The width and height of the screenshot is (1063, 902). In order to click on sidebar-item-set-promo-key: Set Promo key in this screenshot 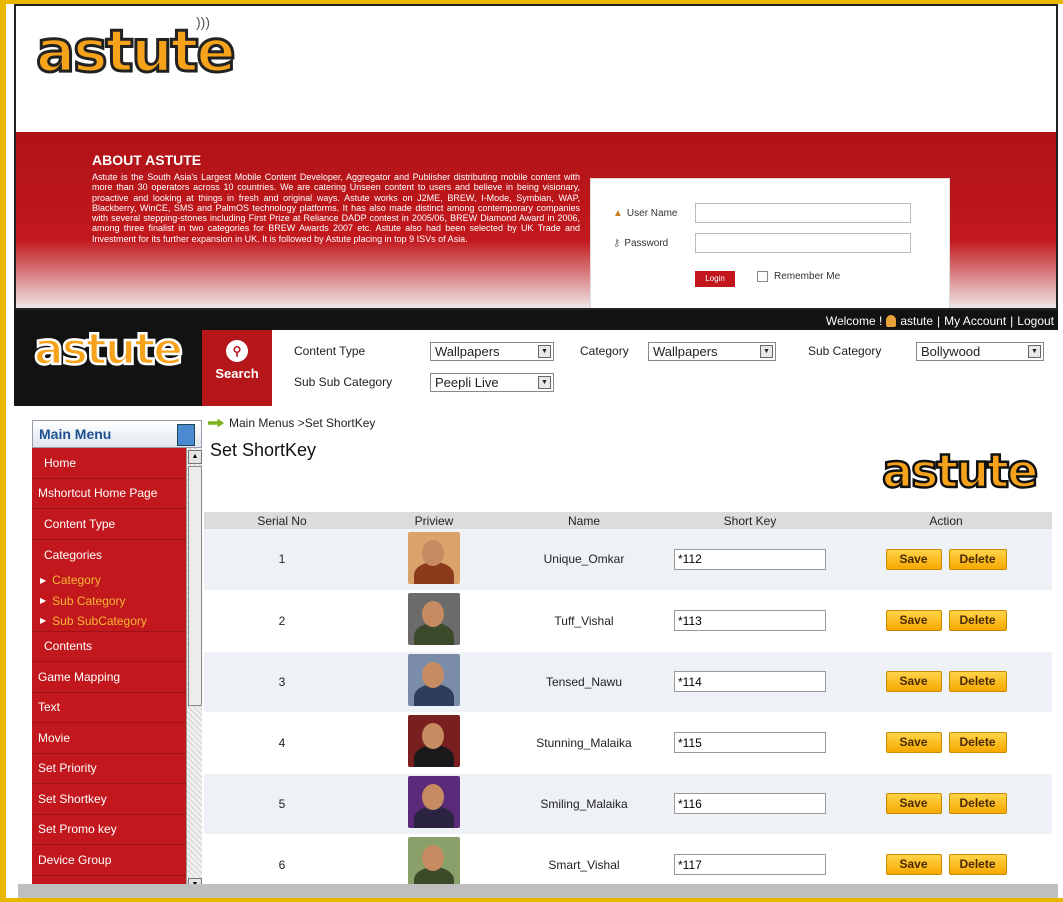, I will do `click(109, 830)`.